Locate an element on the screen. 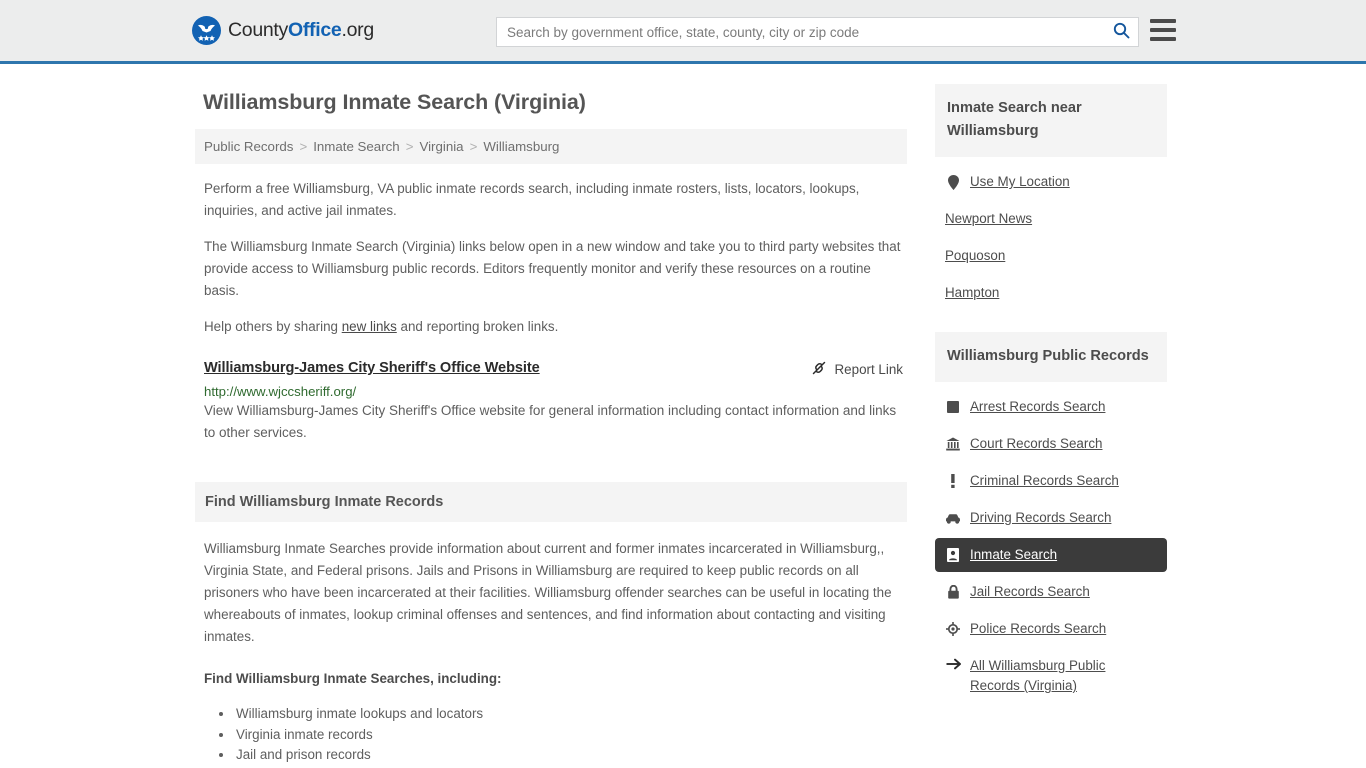  search-input is located at coordinates (800, 32).